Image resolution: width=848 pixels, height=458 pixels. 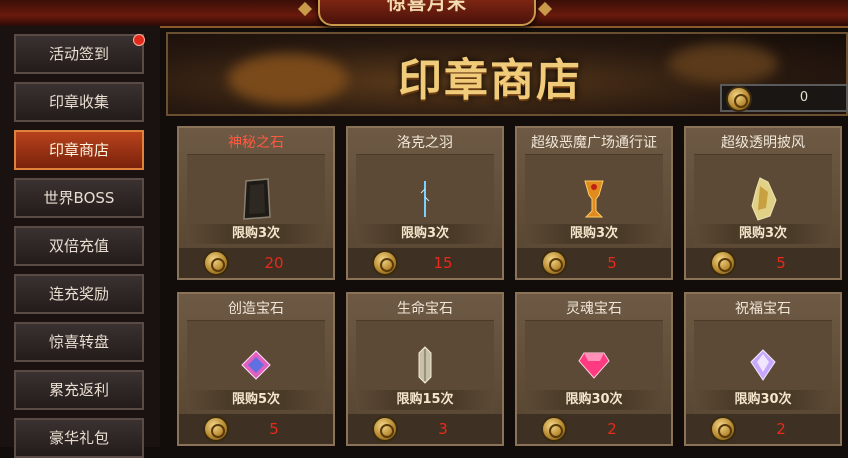 What do you see at coordinates (425, 429) in the screenshot?
I see `price-row: 3` at bounding box center [425, 429].